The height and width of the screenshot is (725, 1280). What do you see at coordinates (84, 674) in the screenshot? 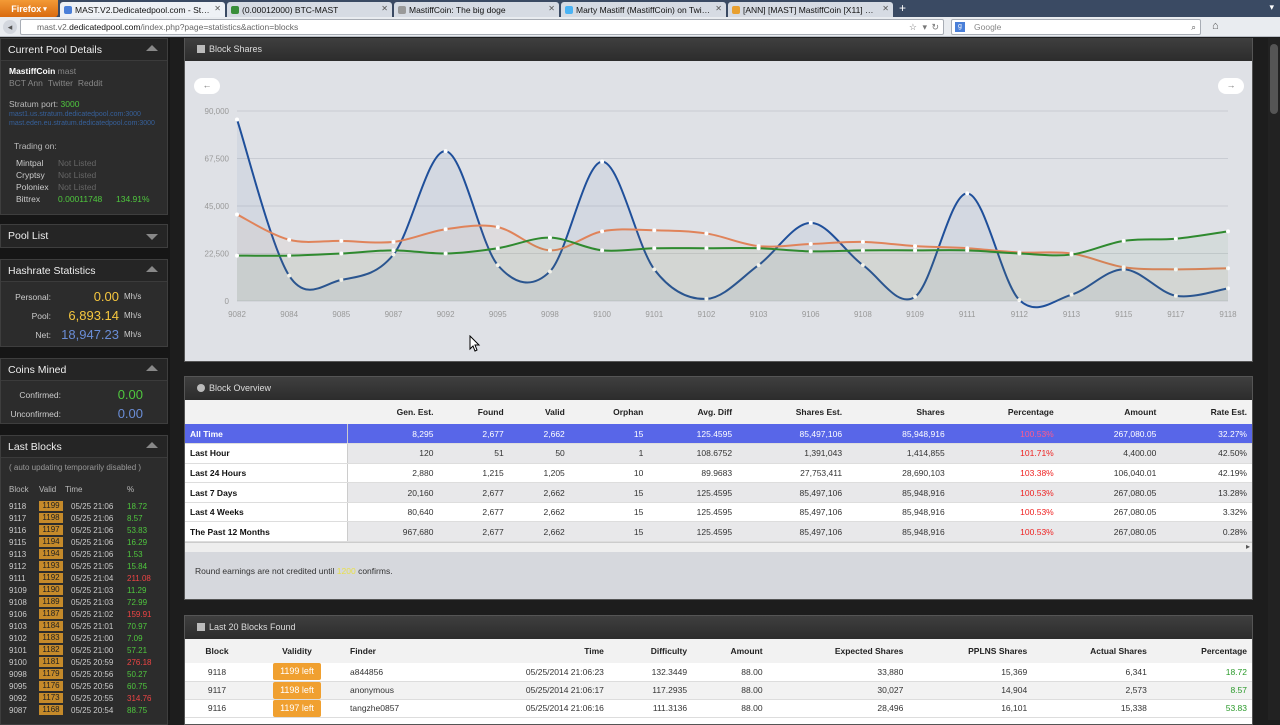
I see `last-block-row: 9098 1179 05/25 20:56 50.27` at bounding box center [84, 674].